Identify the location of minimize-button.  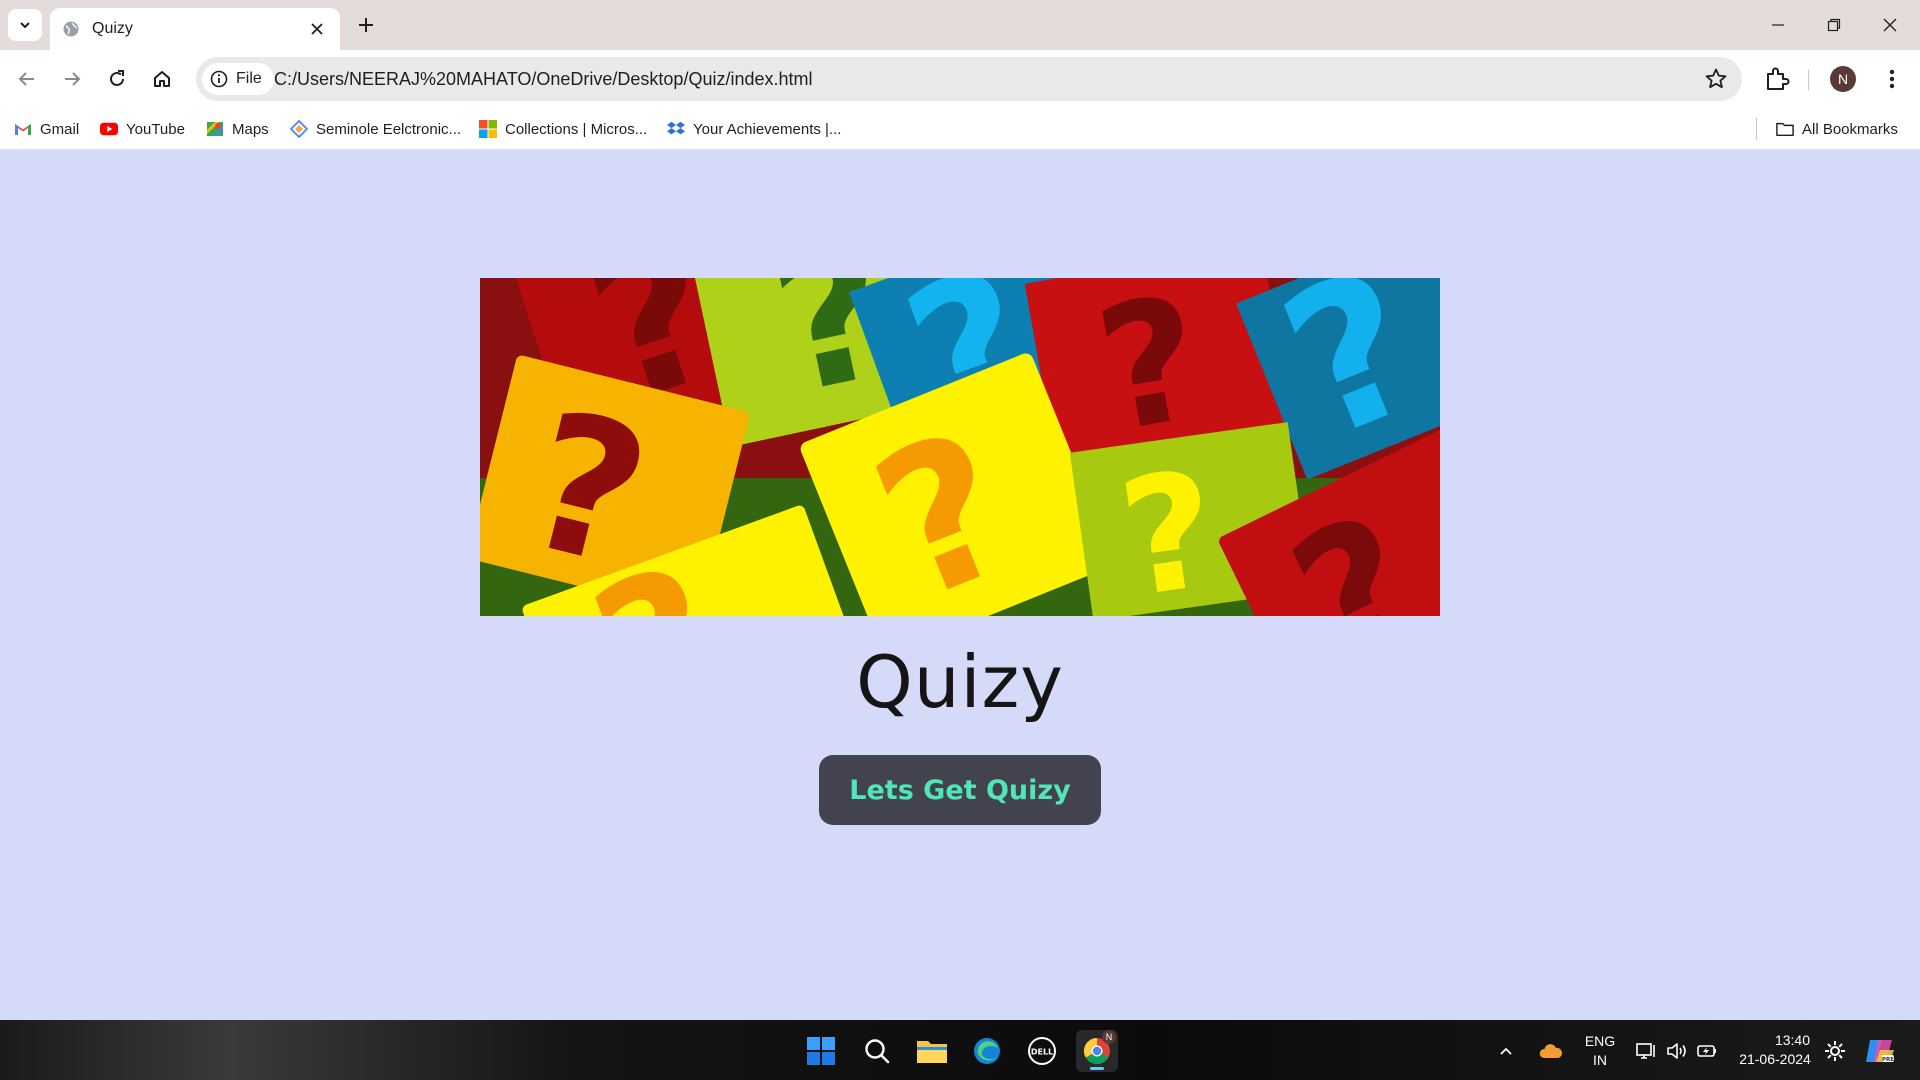
(1778, 25).